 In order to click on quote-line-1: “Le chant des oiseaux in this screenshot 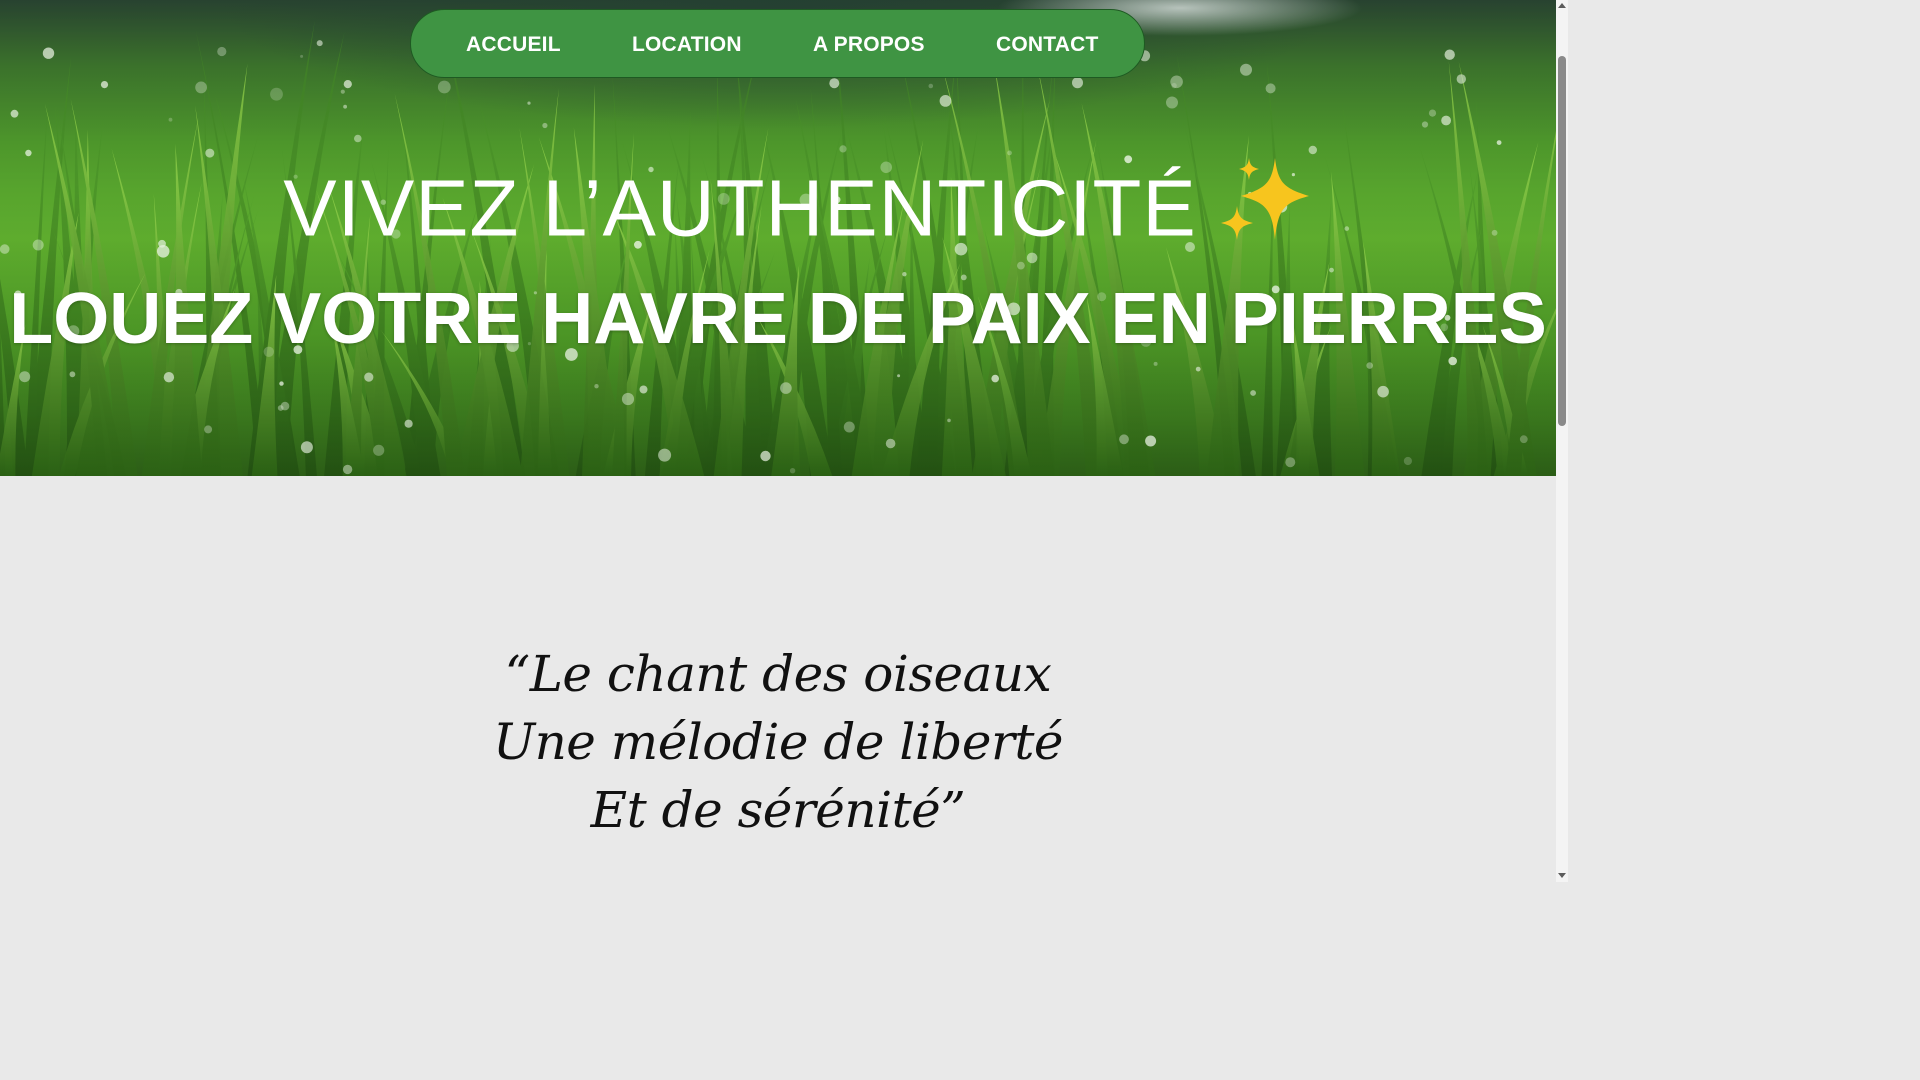, I will do `click(778, 674)`.